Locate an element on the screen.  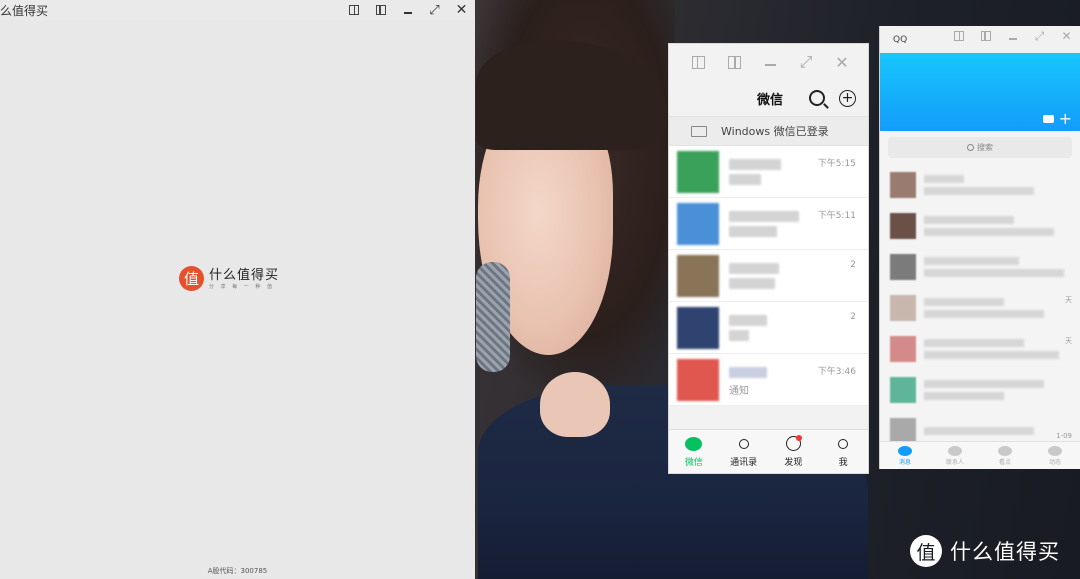
qq-window: QQ ⤢ ✕ + 搜索 天 天 1-09 消息 联系人 看点 动态 is located at coordinates (979, 247).